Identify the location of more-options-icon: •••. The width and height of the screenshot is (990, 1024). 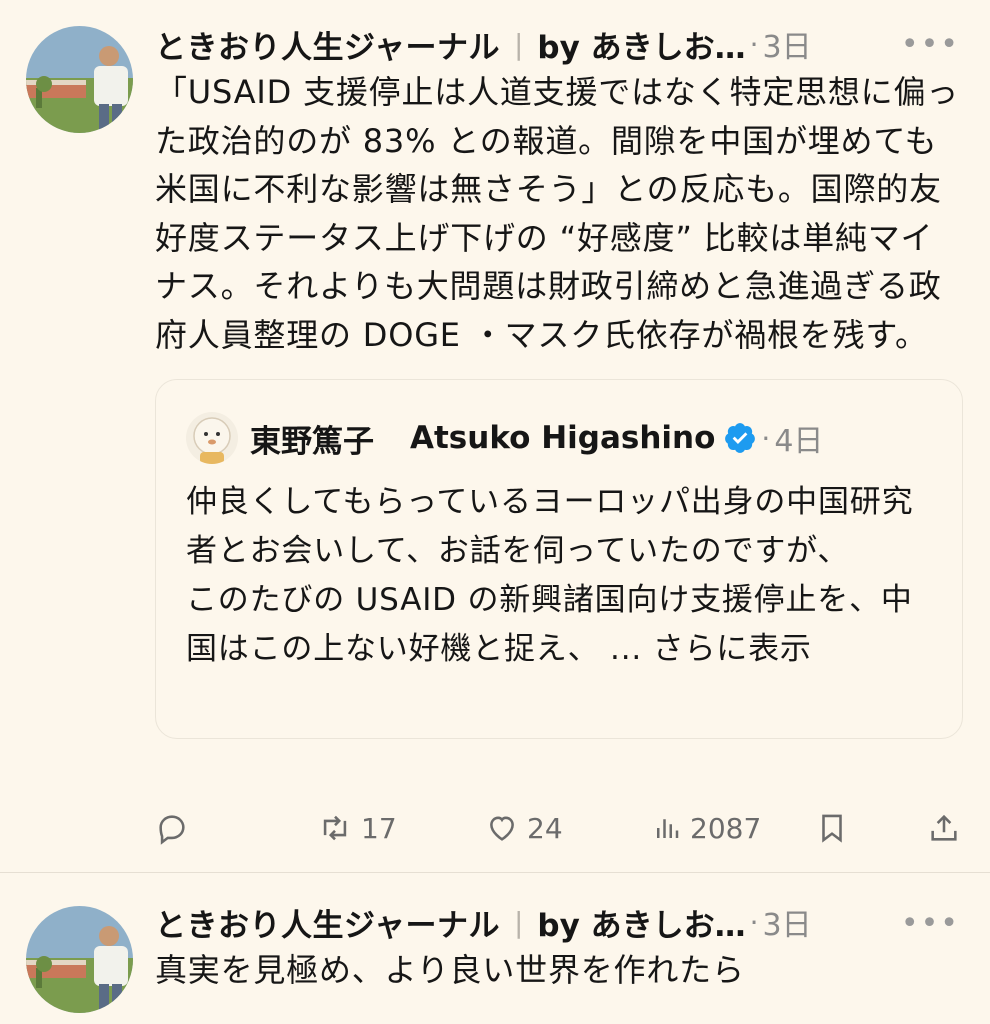
(930, 923).